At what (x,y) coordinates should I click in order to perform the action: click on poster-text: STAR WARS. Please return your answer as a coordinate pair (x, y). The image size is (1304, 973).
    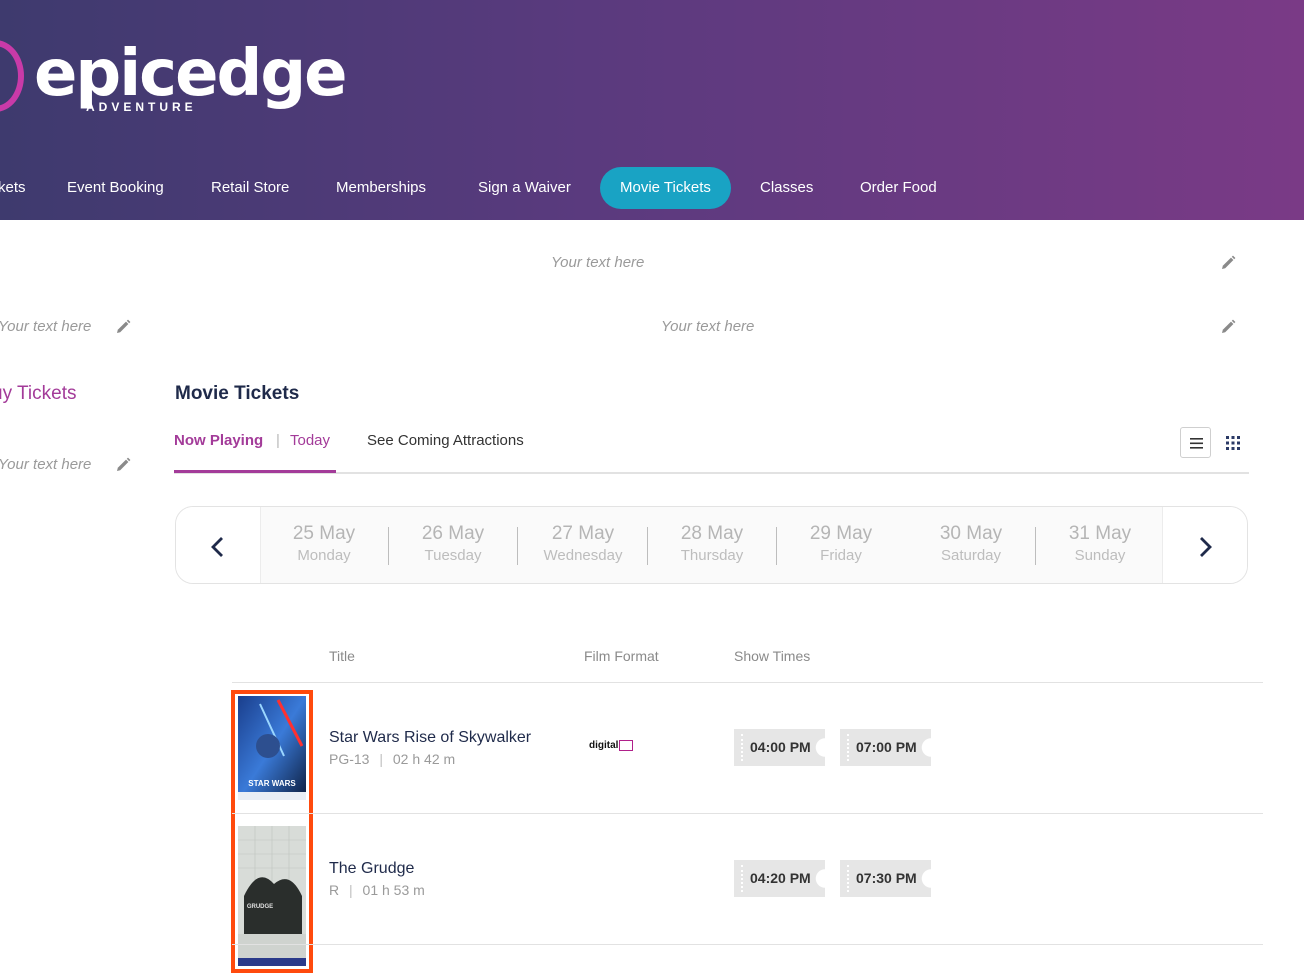
    Looking at the image, I should click on (272, 783).